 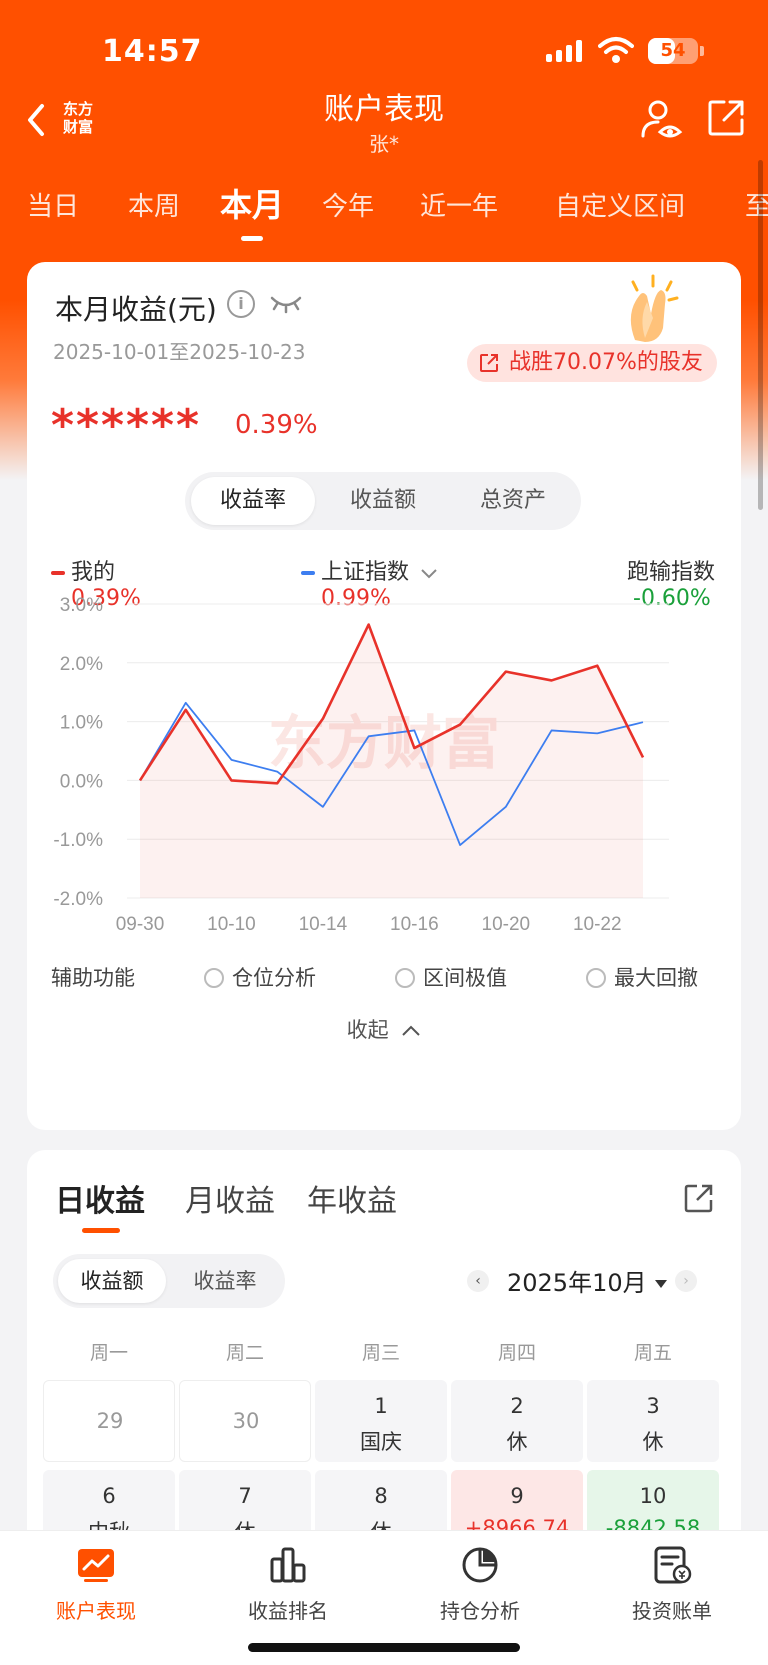 What do you see at coordinates (136, 309) in the screenshot?
I see `summary-title: 本月收益(元)` at bounding box center [136, 309].